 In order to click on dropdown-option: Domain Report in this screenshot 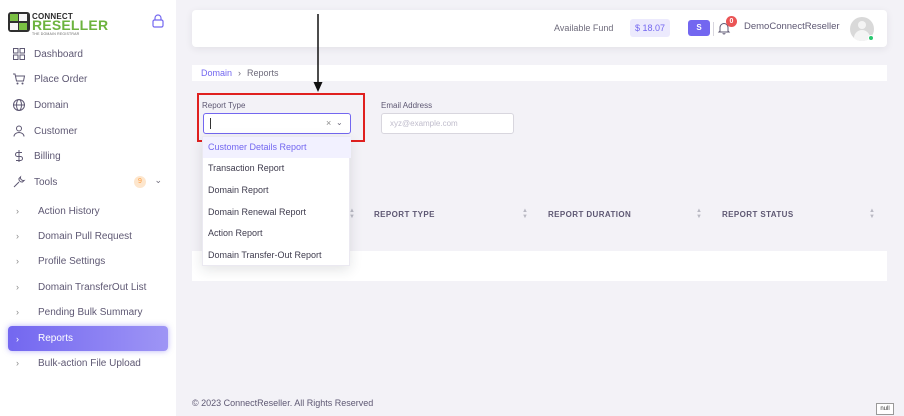, I will do `click(277, 190)`.